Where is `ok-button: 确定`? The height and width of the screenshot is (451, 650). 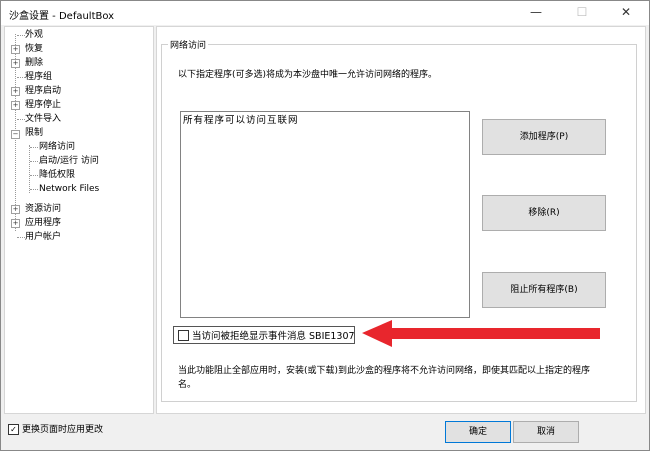
ok-button: 确定 is located at coordinates (478, 432).